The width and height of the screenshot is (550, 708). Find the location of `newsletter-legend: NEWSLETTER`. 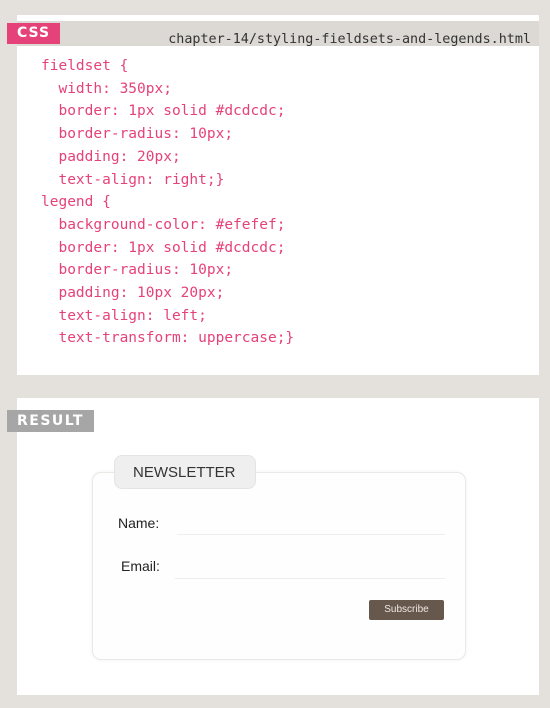

newsletter-legend: NEWSLETTER is located at coordinates (185, 472).